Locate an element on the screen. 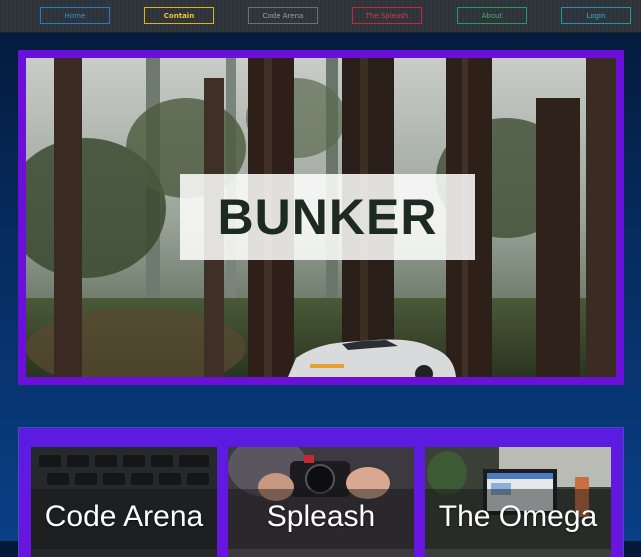 The width and height of the screenshot is (641, 557). nav-about-button: About is located at coordinates (492, 15).